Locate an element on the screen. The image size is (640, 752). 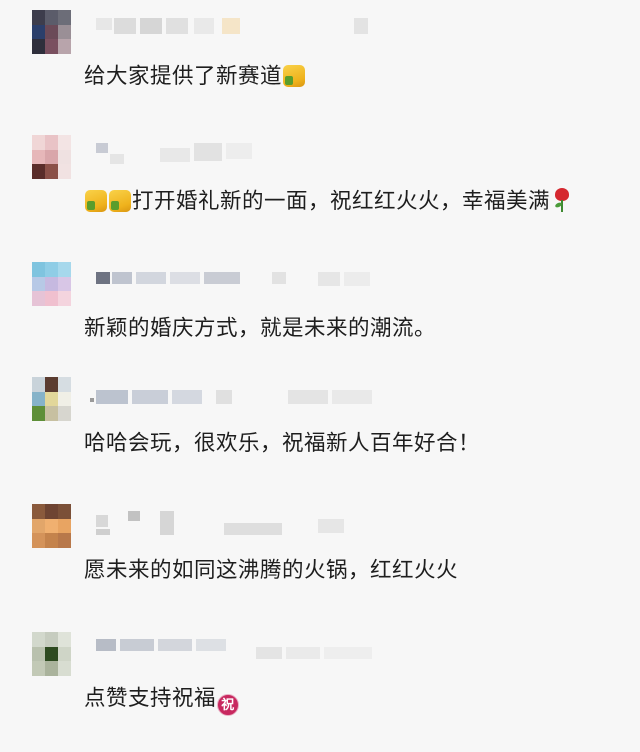
blessing-icon: 祝 is located at coordinates (228, 705).